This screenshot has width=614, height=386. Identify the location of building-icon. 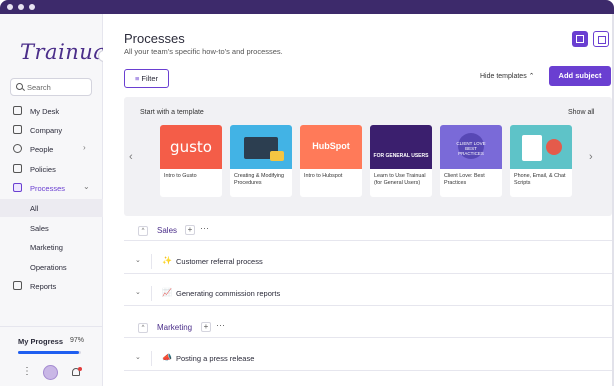
(17, 129).